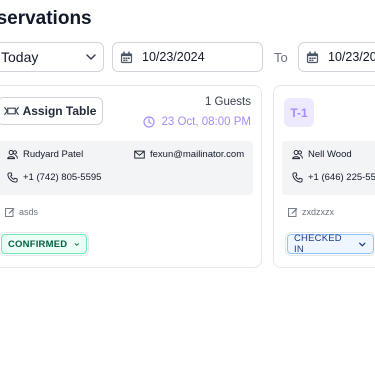 This screenshot has width=375, height=366. I want to click on guest-count: 1 Guests, so click(227, 102).